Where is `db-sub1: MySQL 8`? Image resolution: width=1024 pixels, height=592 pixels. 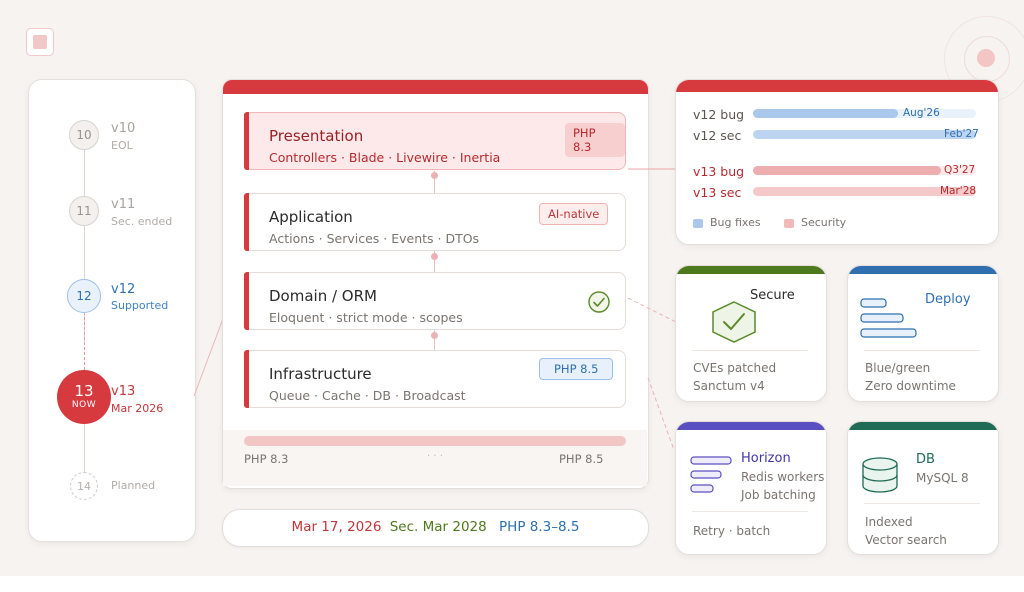
db-sub1: MySQL 8 is located at coordinates (942, 478).